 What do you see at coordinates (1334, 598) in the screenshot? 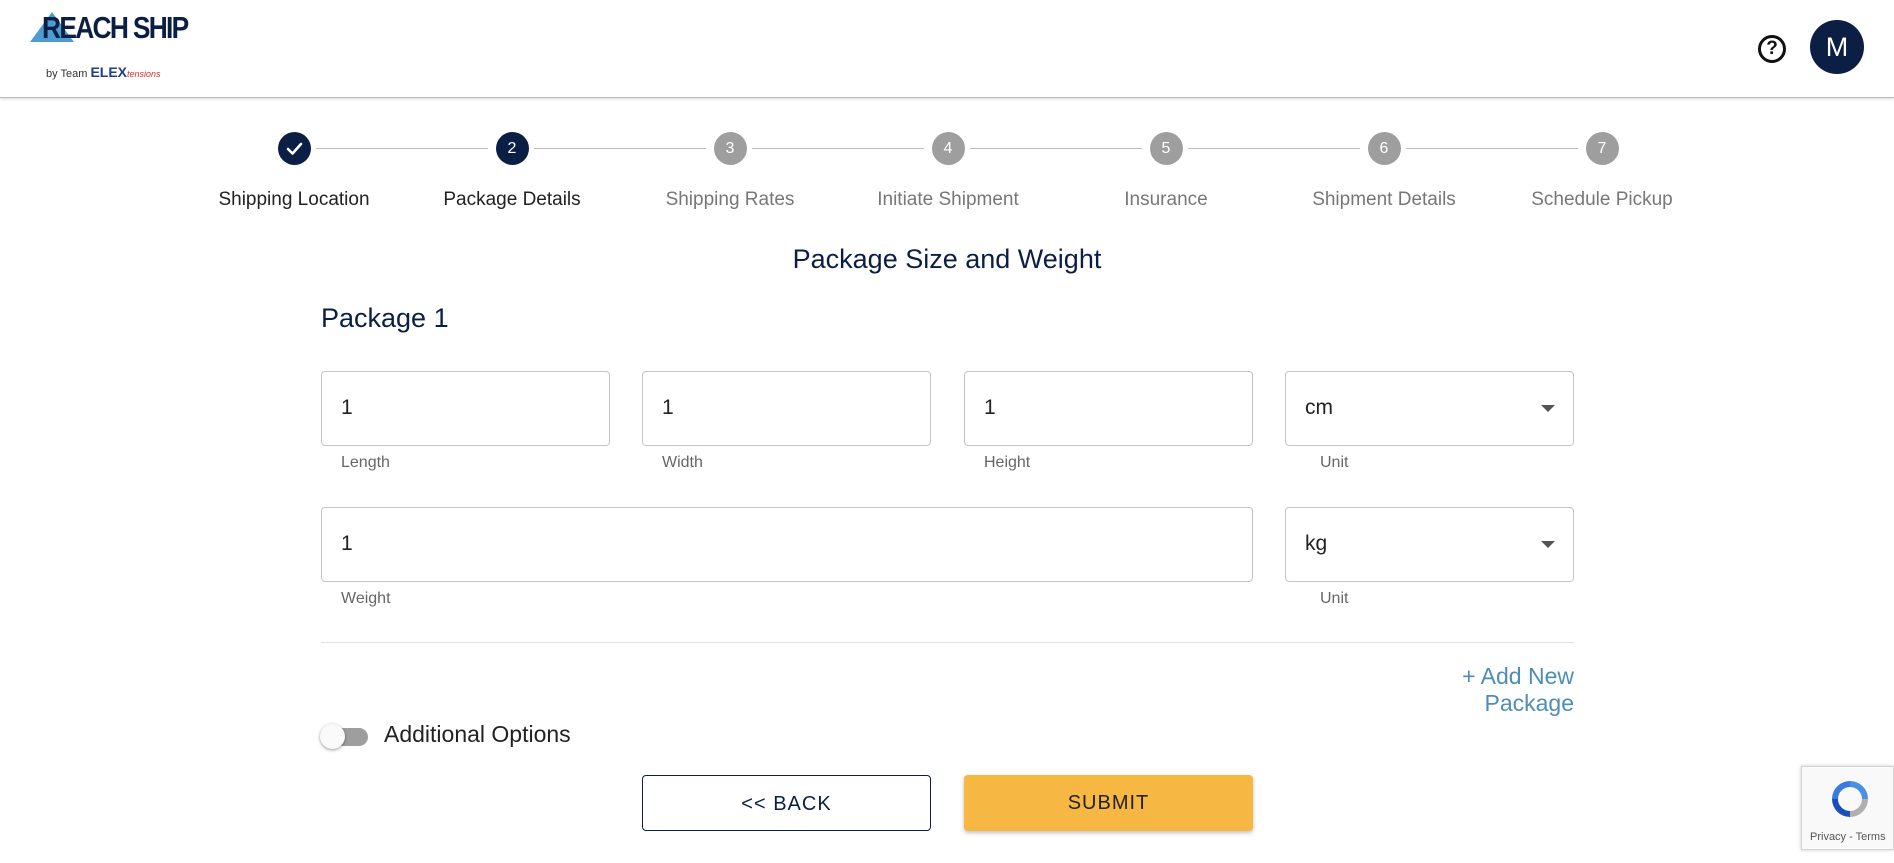
I see `weight-unit-label: Unit` at bounding box center [1334, 598].